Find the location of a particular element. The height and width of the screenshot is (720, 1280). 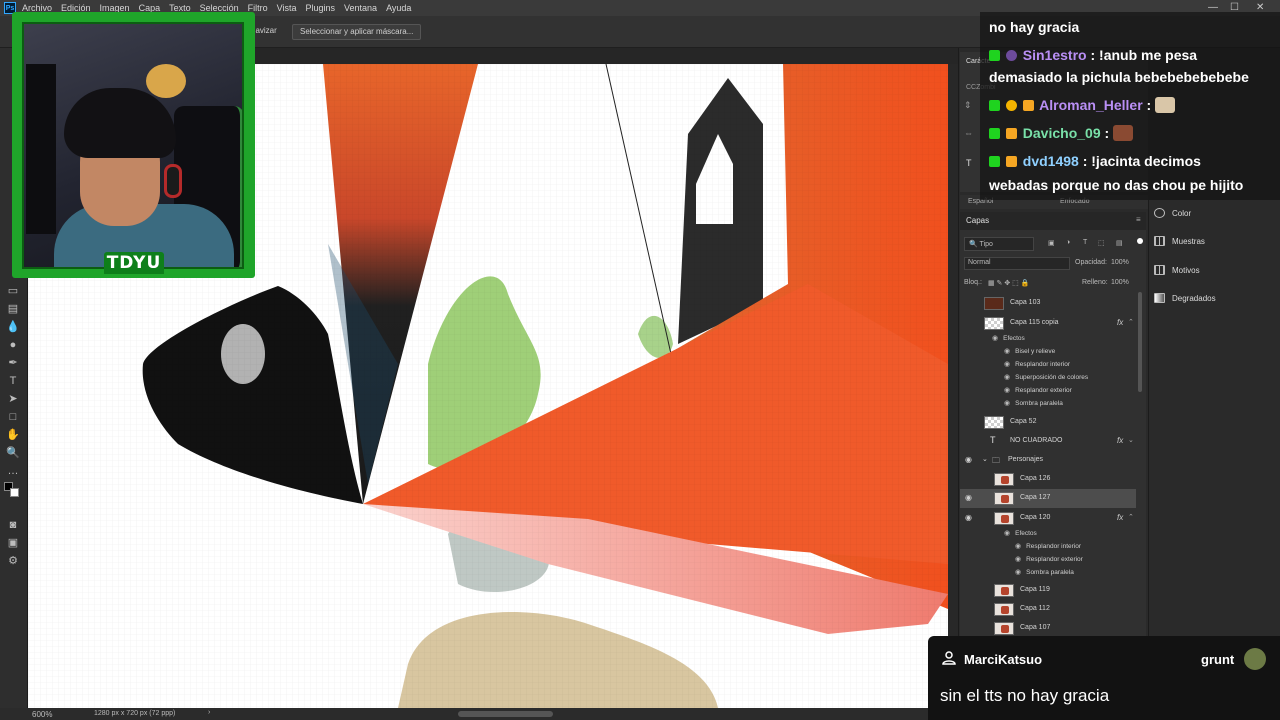

path-select-tool-icon: ➤ is located at coordinates (13, 399).